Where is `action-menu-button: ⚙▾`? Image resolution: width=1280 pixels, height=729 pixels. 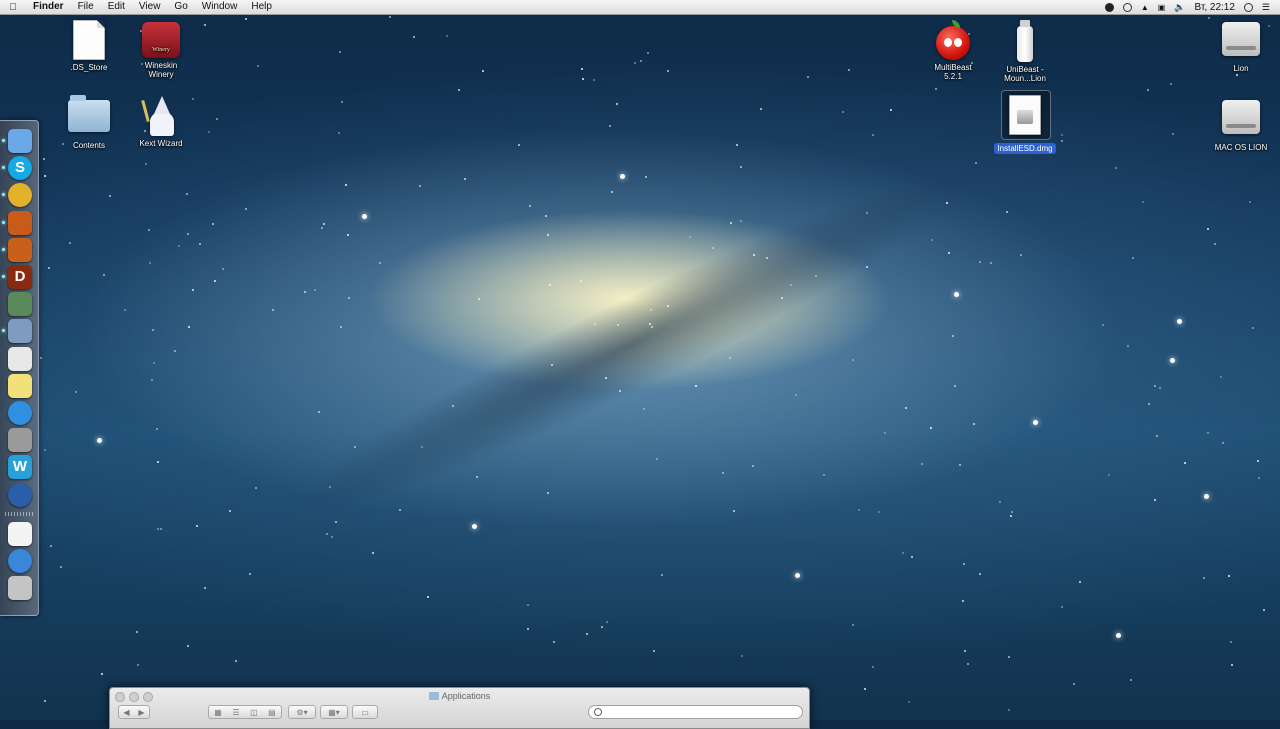 action-menu-button: ⚙▾ is located at coordinates (302, 712).